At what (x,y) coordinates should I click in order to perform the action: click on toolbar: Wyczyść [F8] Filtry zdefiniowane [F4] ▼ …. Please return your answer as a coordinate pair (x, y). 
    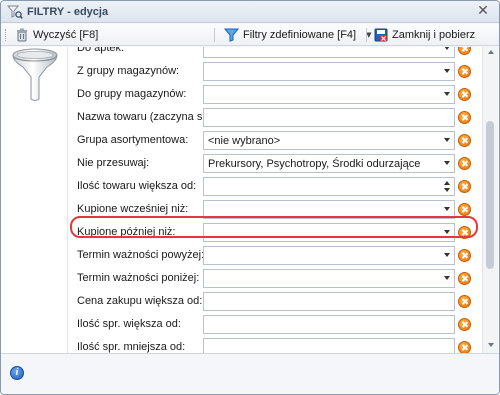
    Looking at the image, I should click on (250, 35).